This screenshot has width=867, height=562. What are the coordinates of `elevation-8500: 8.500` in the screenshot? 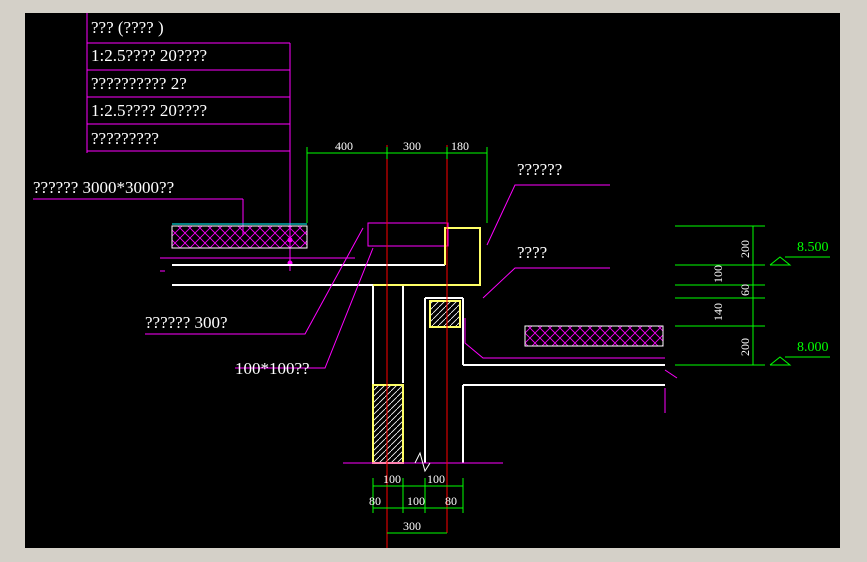 It's located at (813, 247).